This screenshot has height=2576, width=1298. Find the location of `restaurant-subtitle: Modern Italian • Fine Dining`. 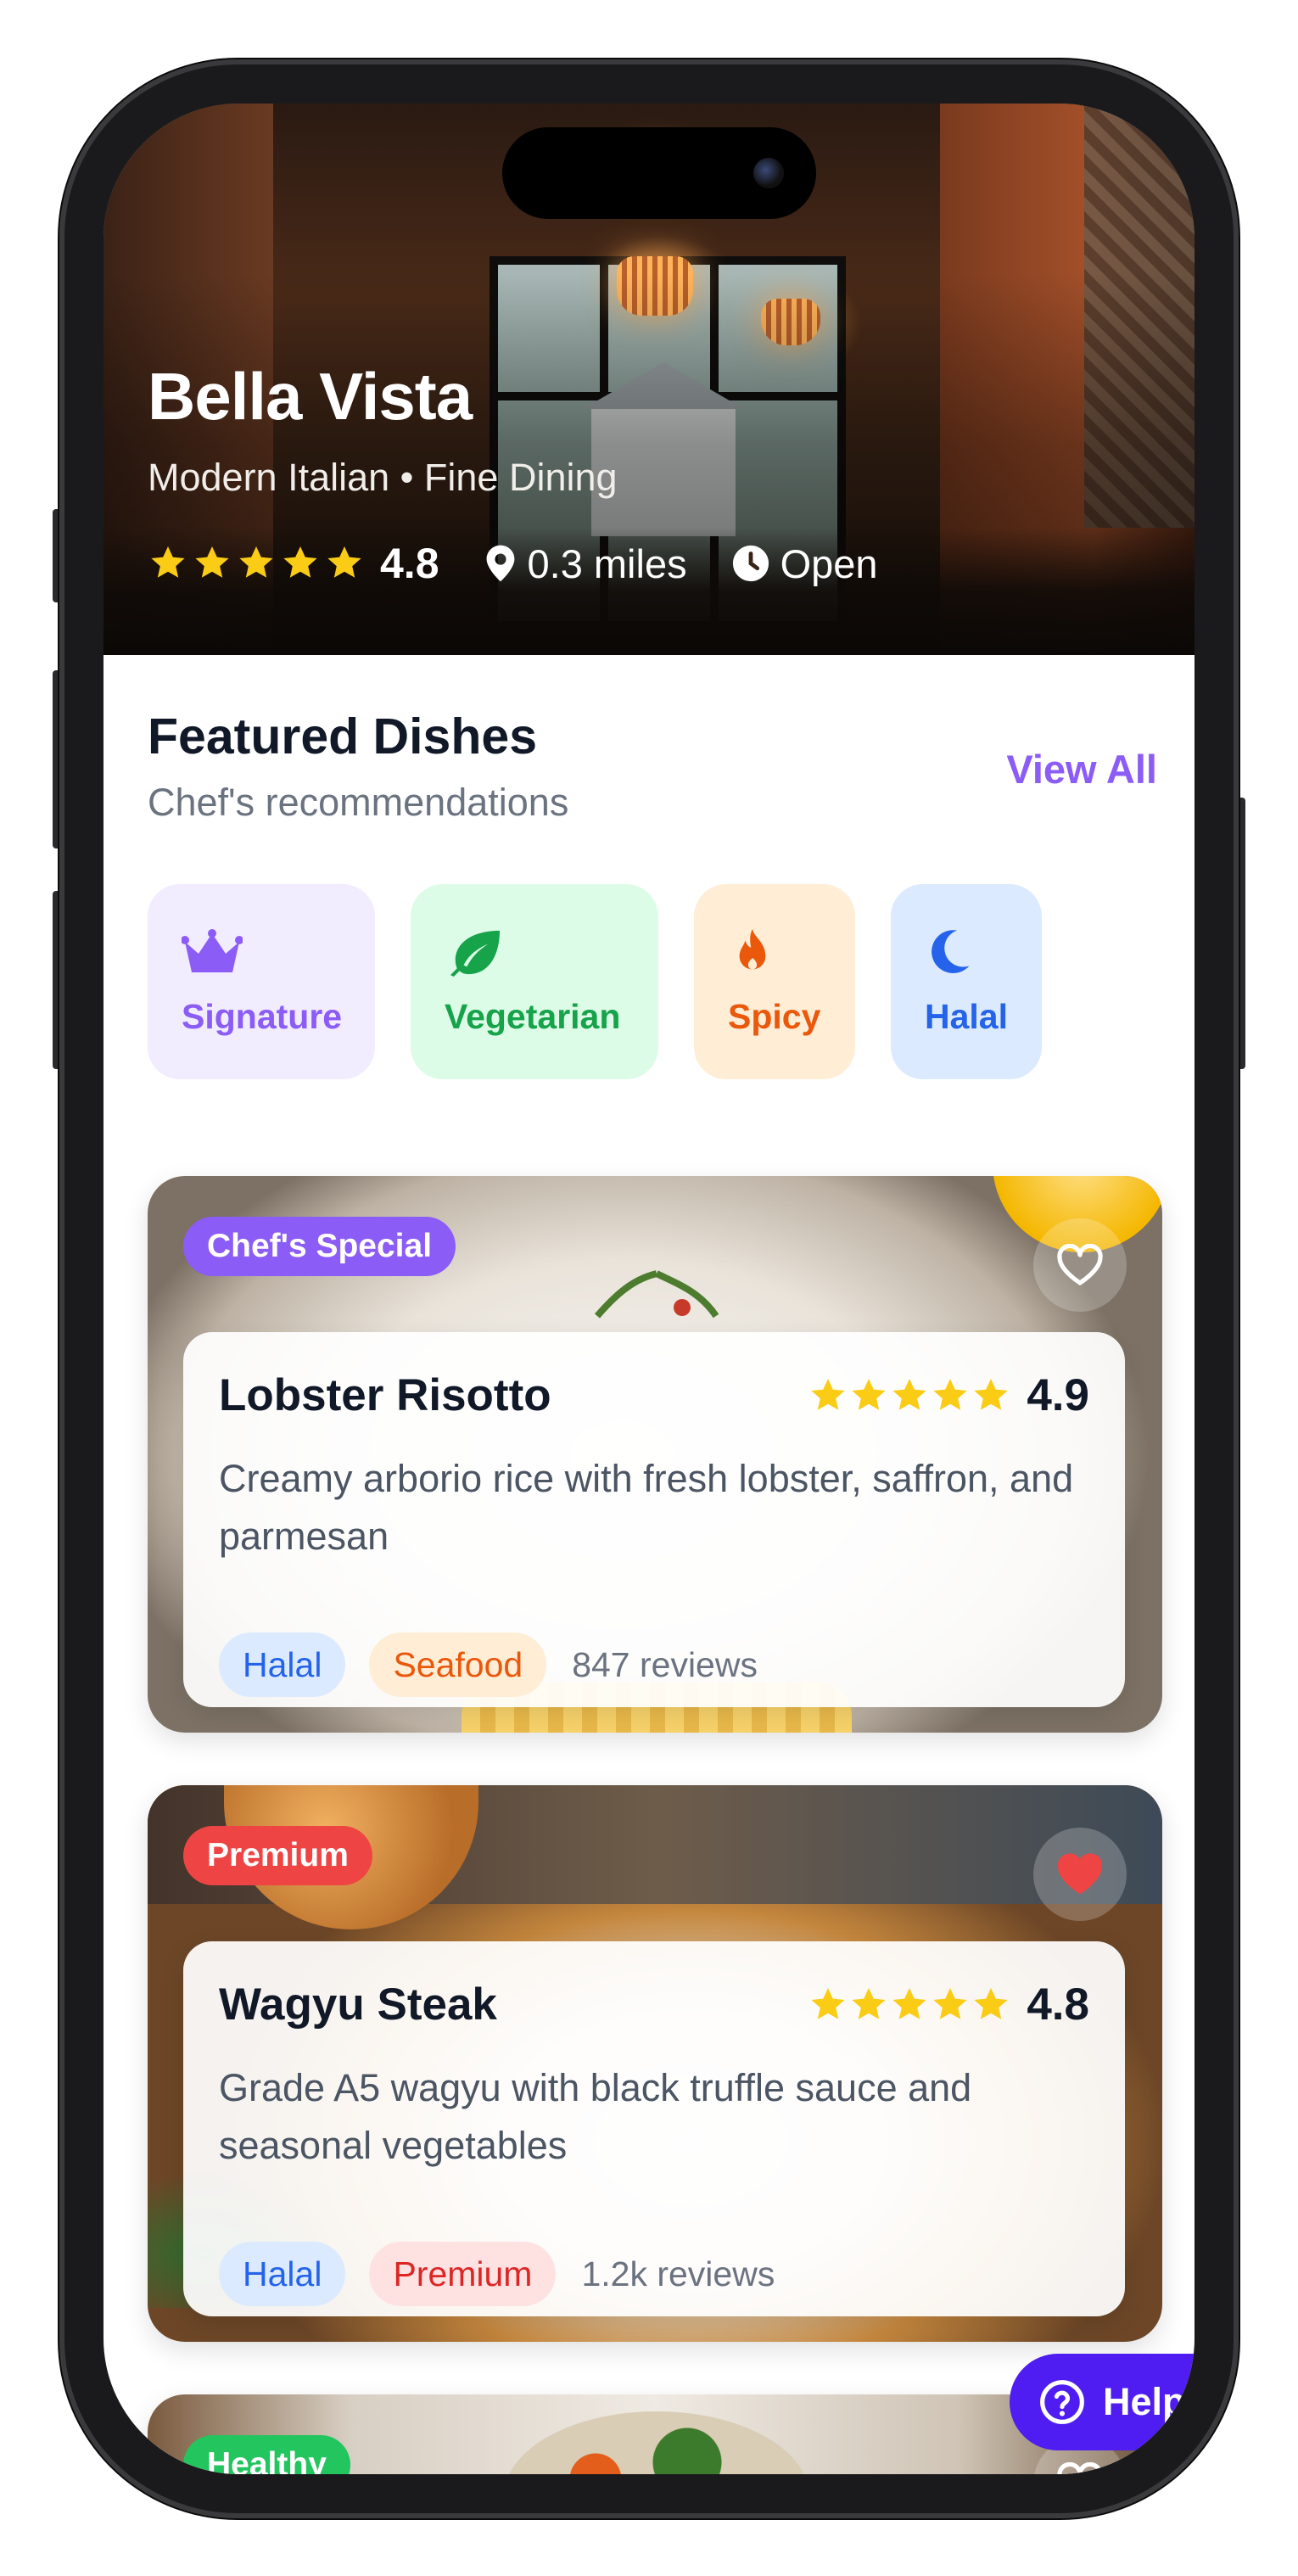

restaurant-subtitle: Modern Italian • Fine Dining is located at coordinates (383, 477).